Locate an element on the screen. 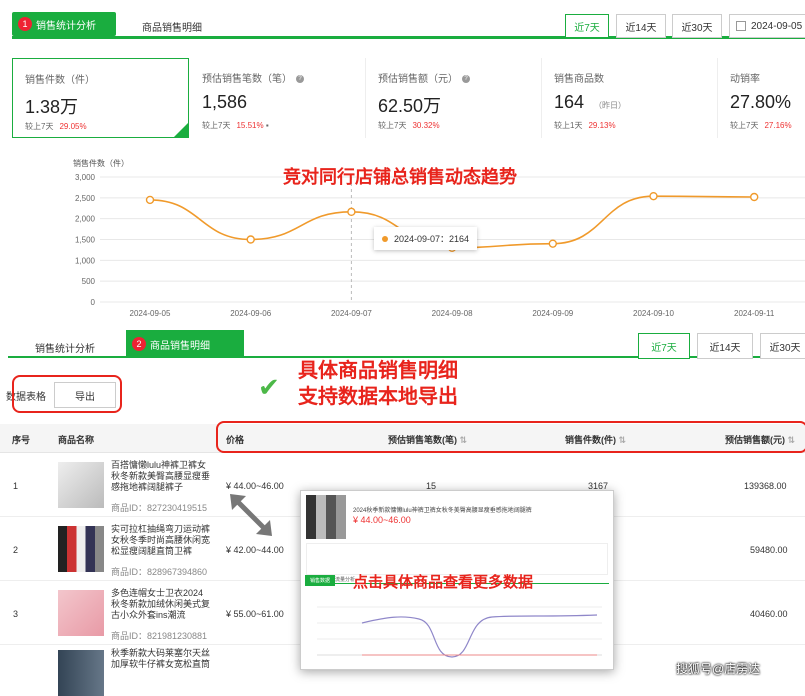 This screenshot has width=805, height=696. stat-value: 1.38万 is located at coordinates (52, 107).